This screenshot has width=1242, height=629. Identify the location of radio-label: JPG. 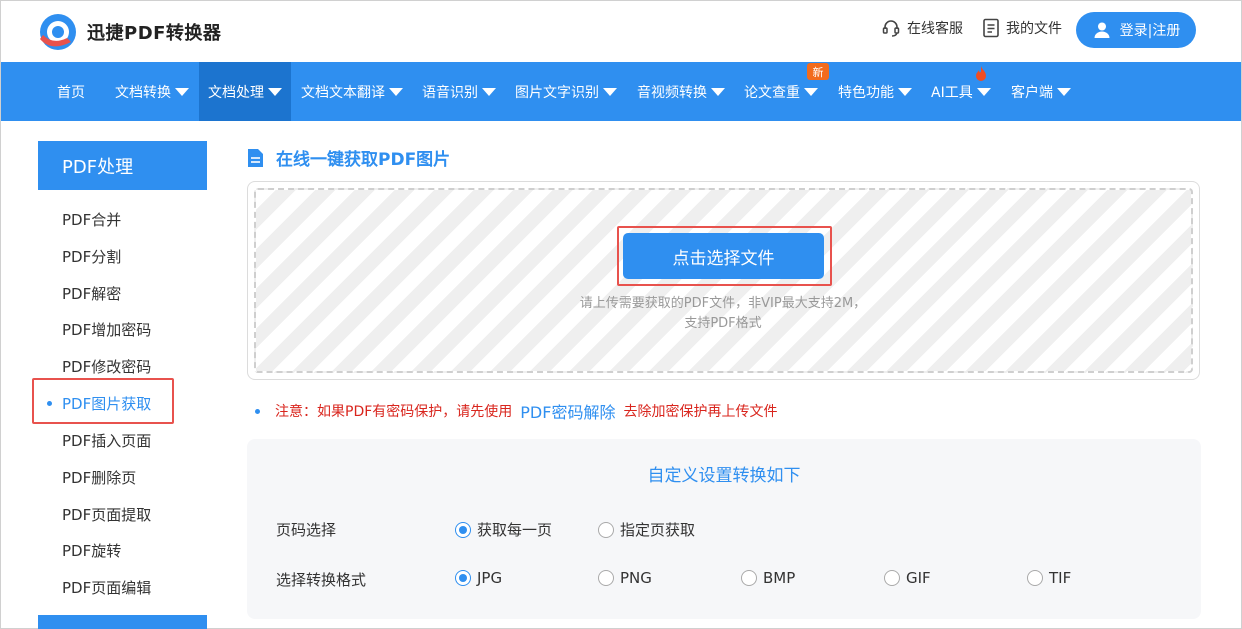
(490, 578).